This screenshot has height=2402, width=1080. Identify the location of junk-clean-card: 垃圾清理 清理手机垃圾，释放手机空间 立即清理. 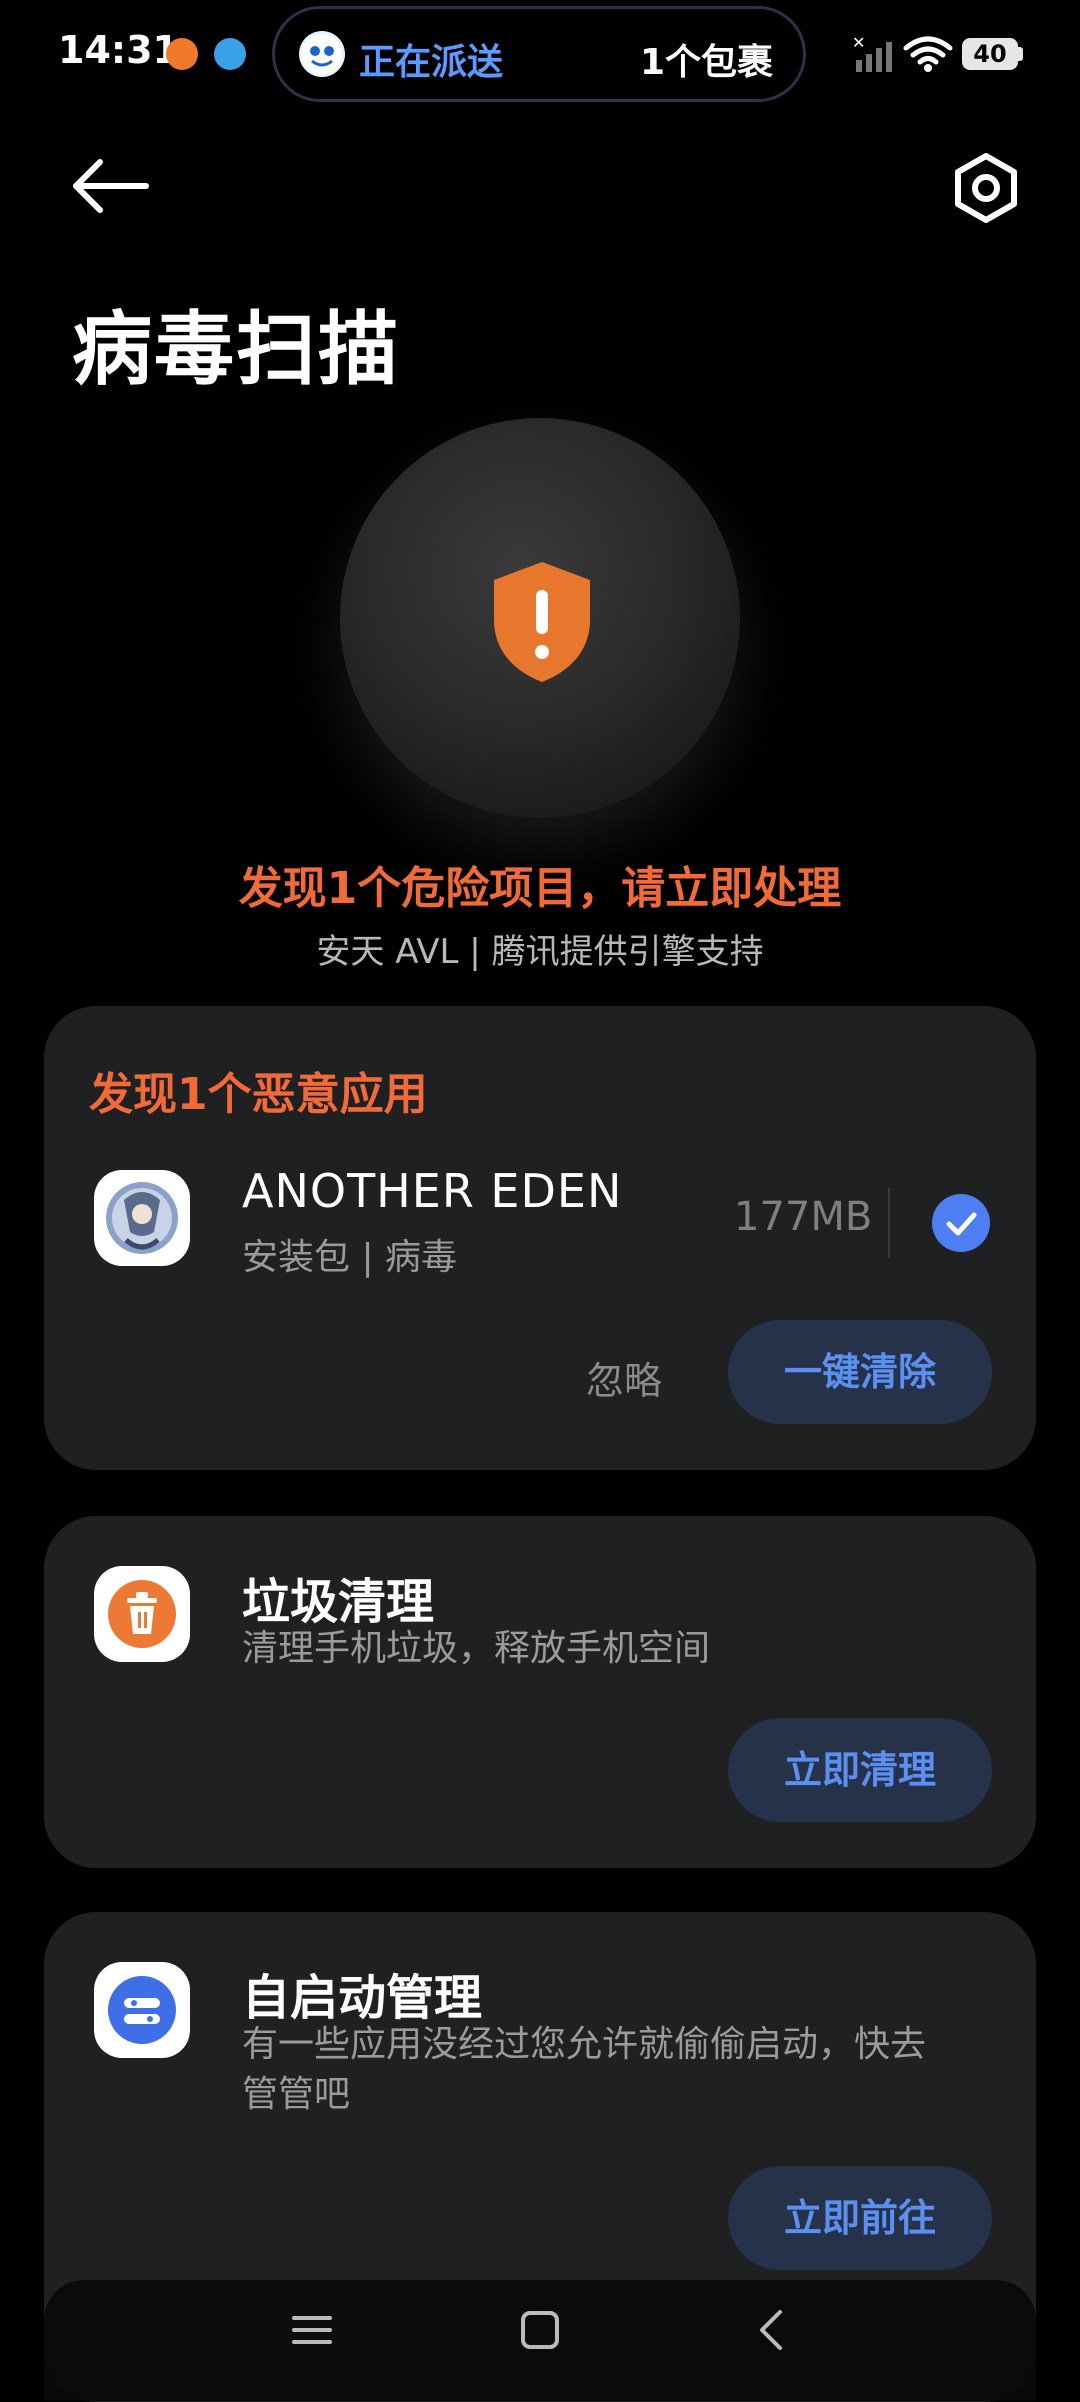
(540, 1692).